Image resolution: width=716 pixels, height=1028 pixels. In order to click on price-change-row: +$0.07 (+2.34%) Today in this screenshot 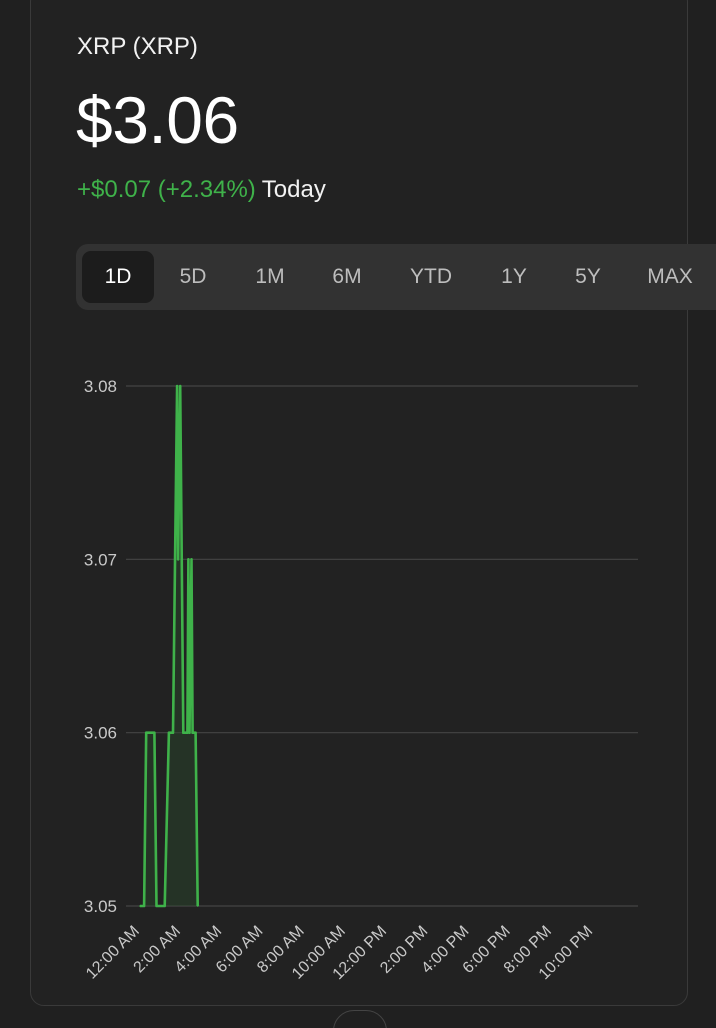, I will do `click(201, 190)`.